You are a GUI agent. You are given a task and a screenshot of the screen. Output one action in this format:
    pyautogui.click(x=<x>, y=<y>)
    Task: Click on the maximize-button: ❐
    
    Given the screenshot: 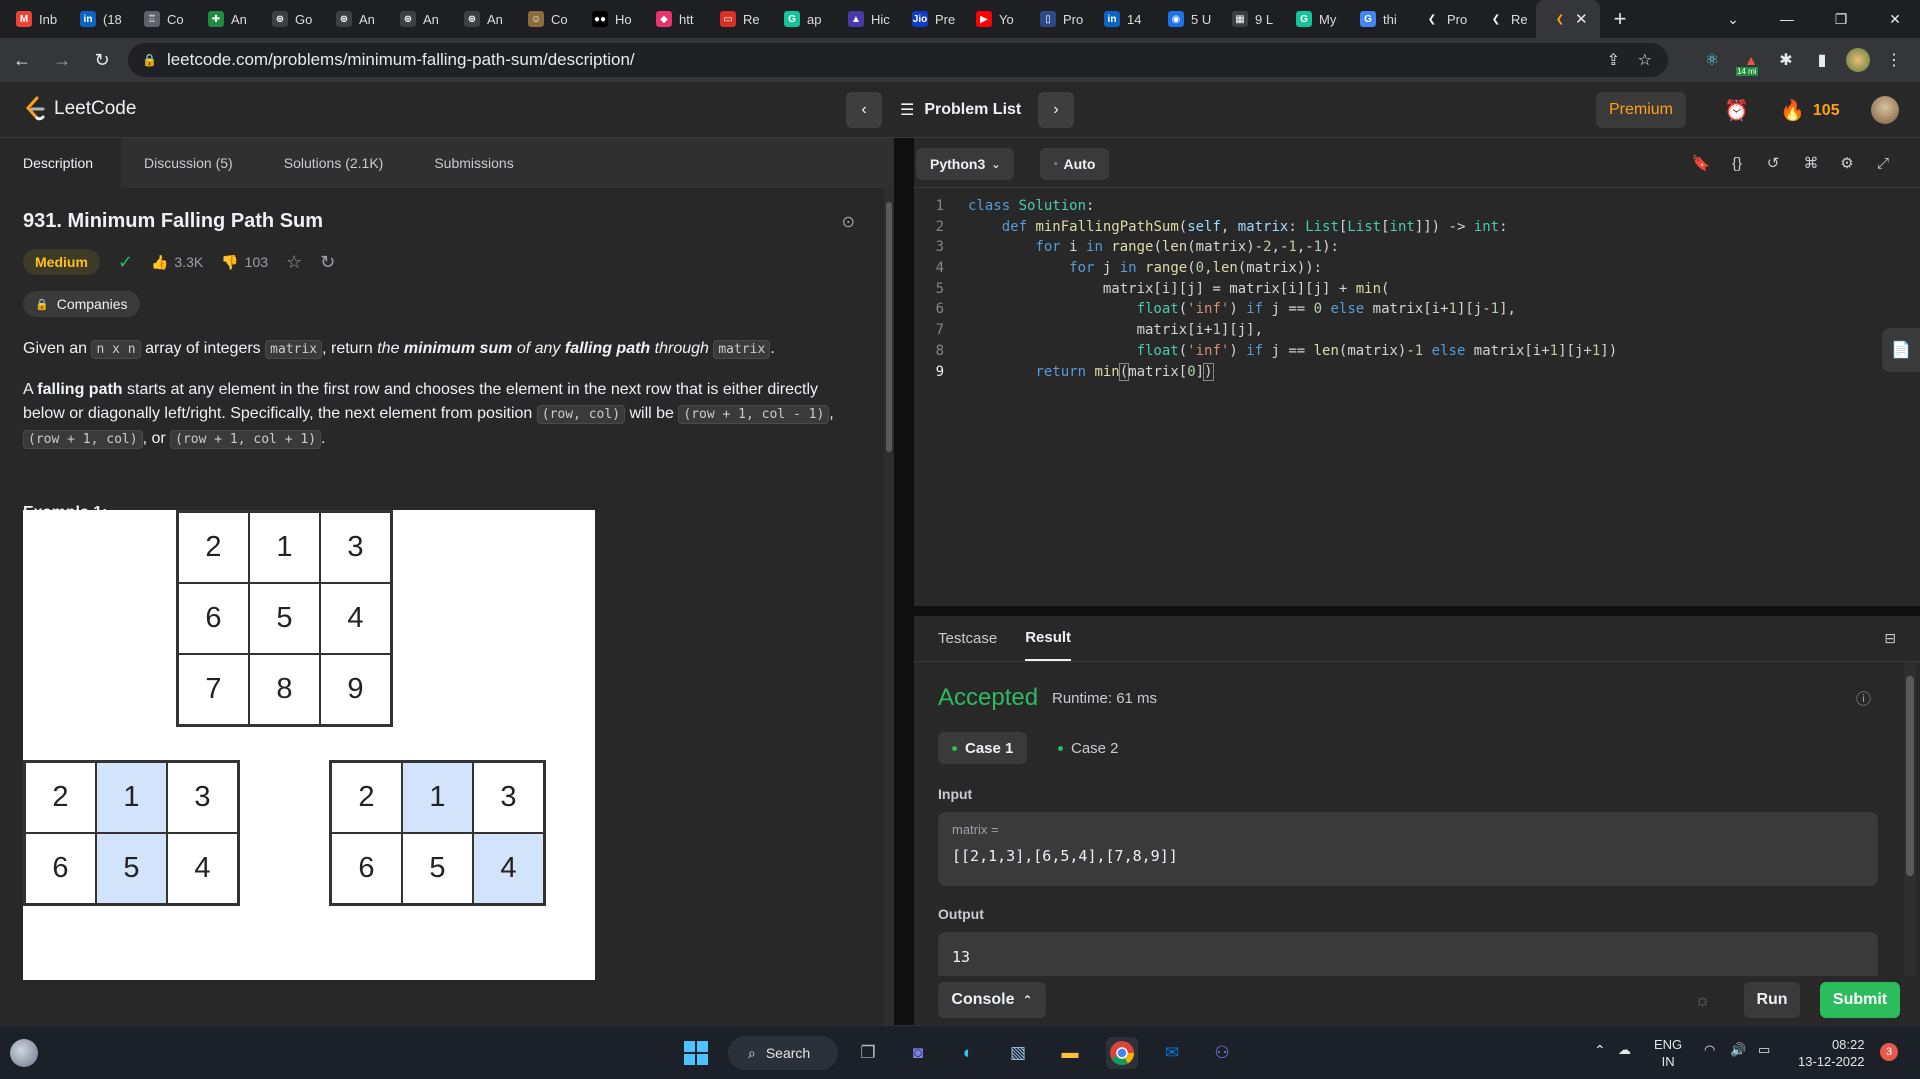 What is the action you would take?
    pyautogui.click(x=1841, y=19)
    